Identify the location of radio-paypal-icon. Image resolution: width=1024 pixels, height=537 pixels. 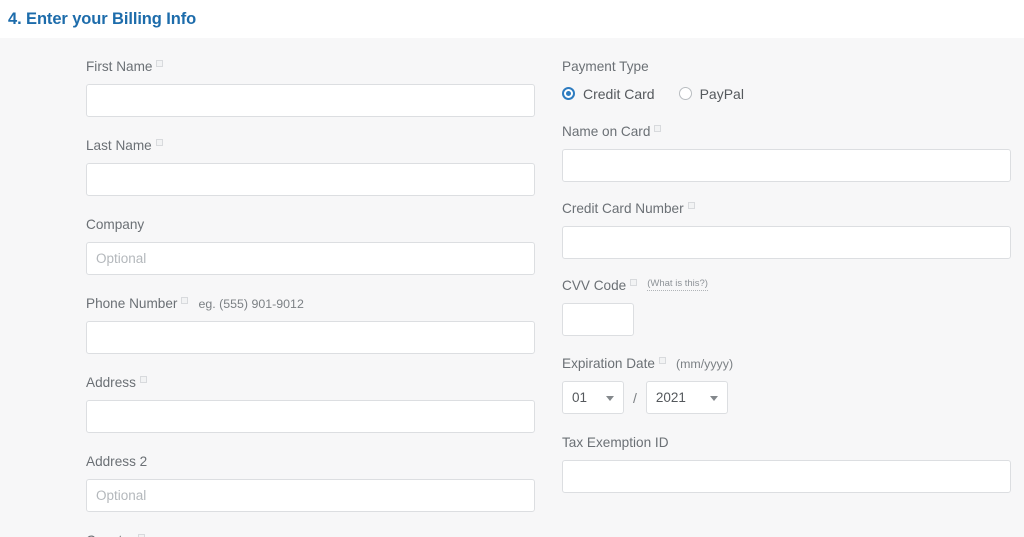
(685, 93).